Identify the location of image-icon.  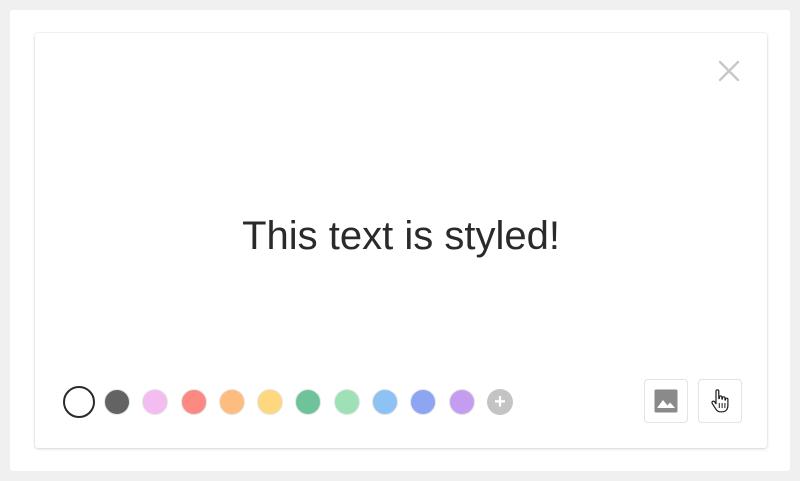
(666, 401).